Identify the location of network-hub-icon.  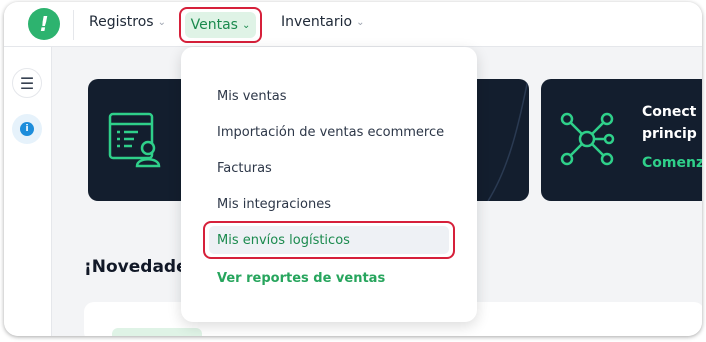
(587, 139).